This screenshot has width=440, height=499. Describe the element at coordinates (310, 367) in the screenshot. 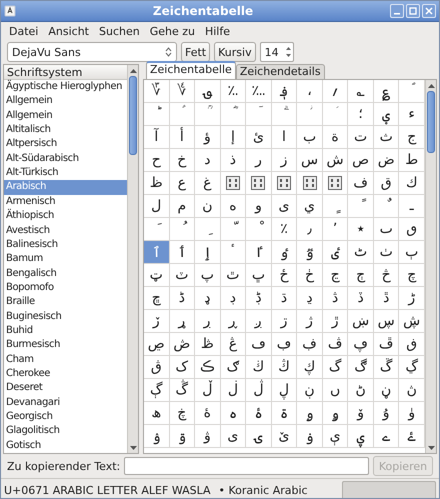

I see `glyph-cell: ڮ` at that location.